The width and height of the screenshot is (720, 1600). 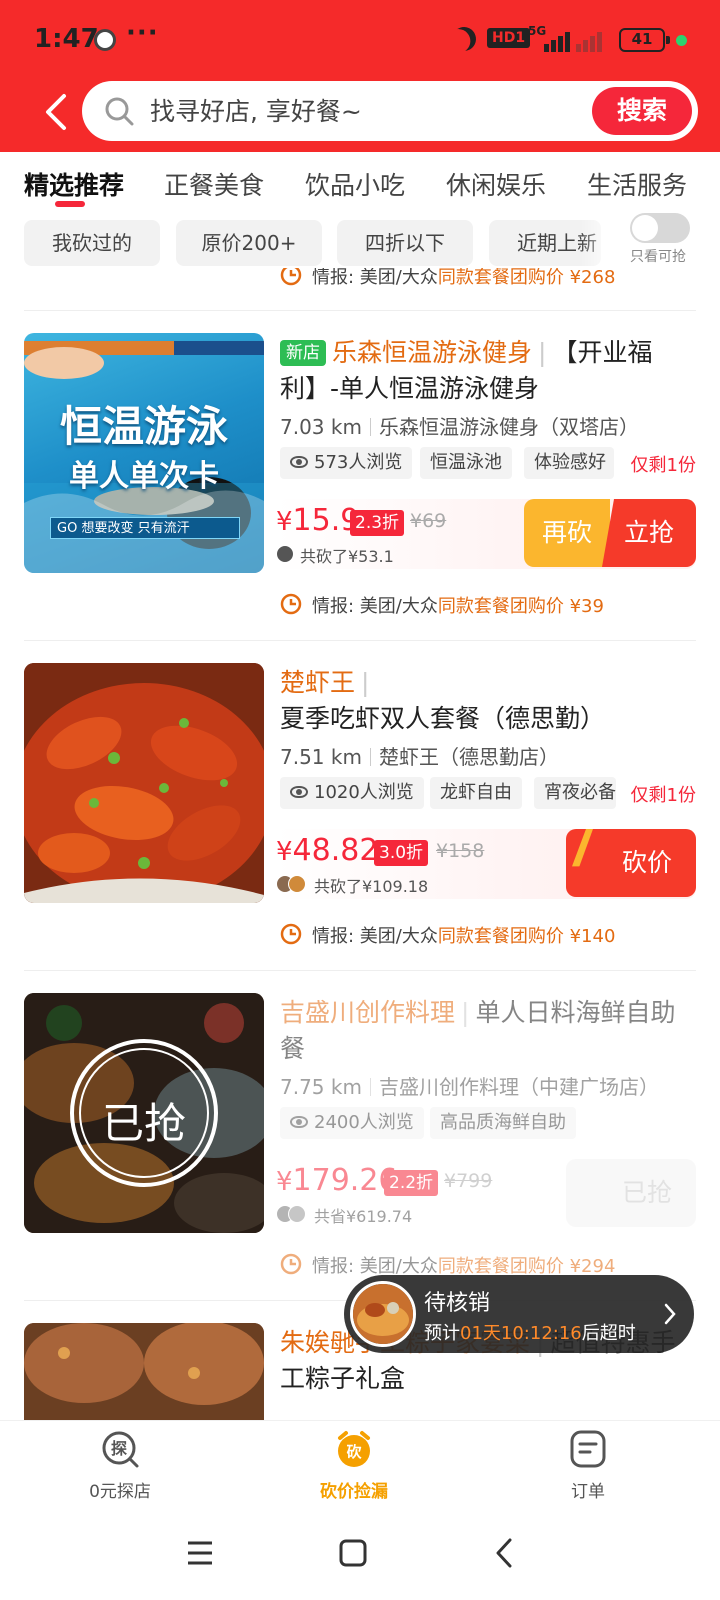 I want to click on original-price: ¥69, so click(x=428, y=521).